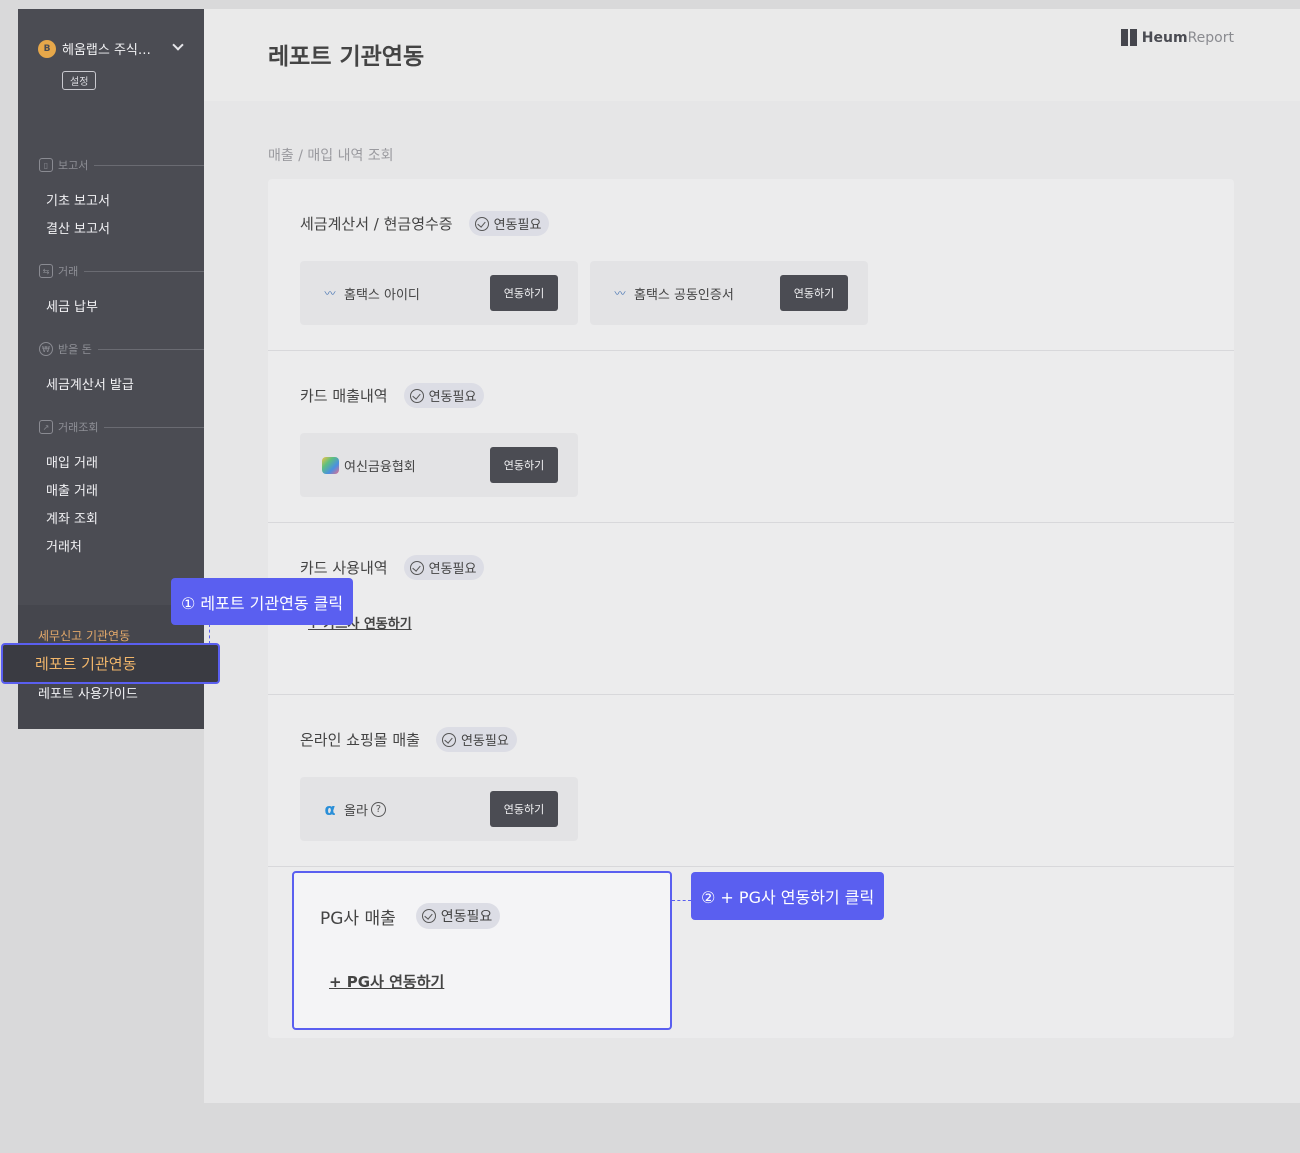 The height and width of the screenshot is (1153, 1300). Describe the element at coordinates (684, 295) in the screenshot. I see `org-name: 홈택스 공동인증서` at that location.